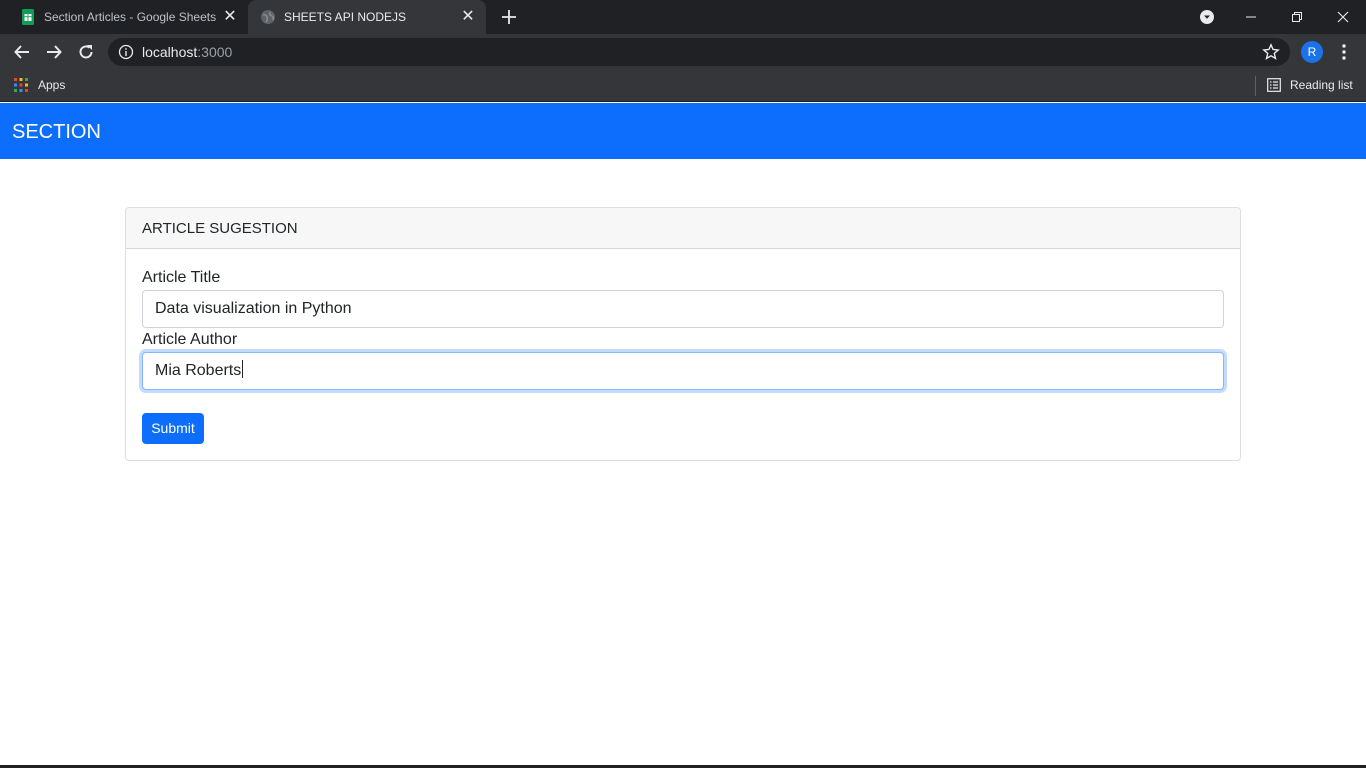 The image size is (1366, 768). I want to click on minimize-button, so click(1251, 17).